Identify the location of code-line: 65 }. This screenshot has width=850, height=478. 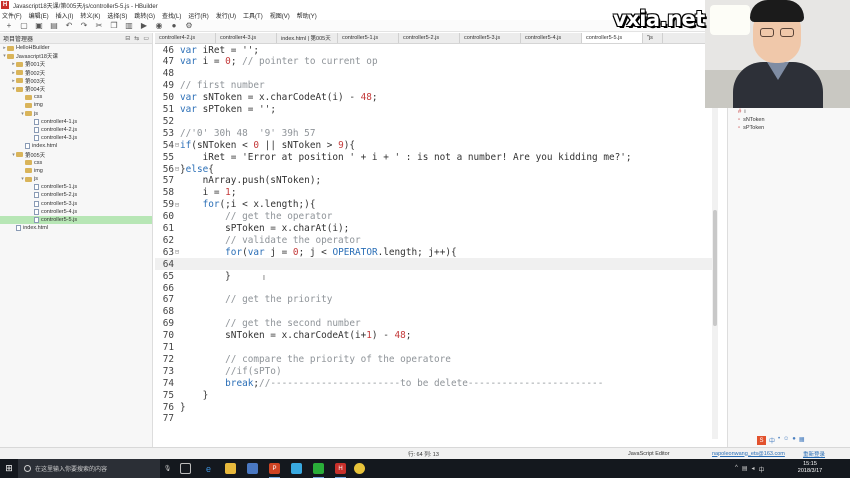
(433, 276).